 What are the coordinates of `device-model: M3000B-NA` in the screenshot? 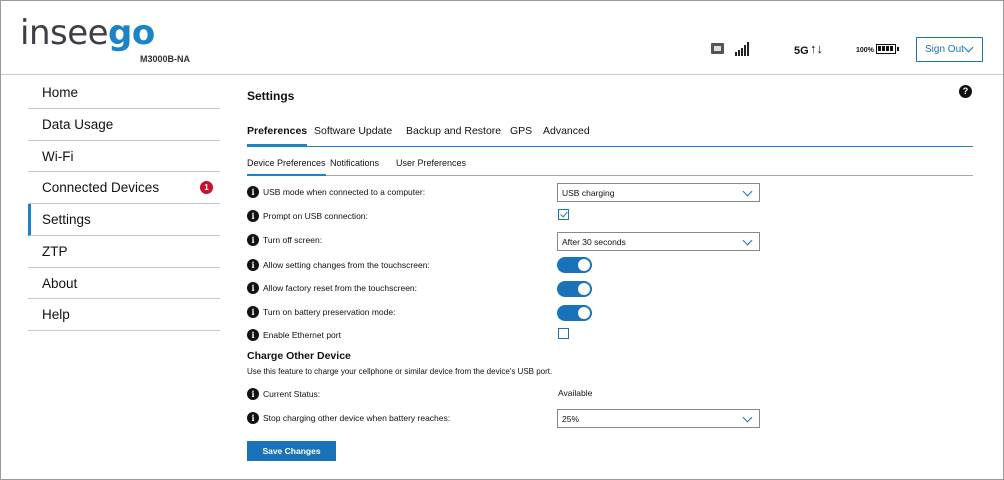 It's located at (165, 59).